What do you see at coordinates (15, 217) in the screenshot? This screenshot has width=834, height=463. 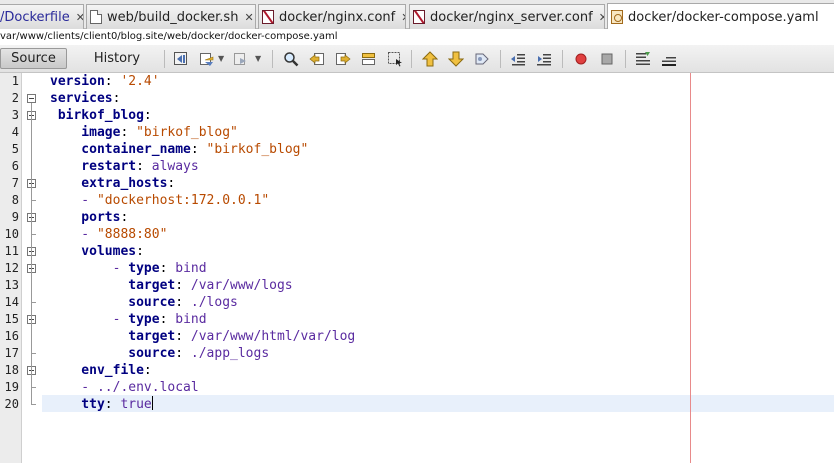 I see `line-number: 9` at bounding box center [15, 217].